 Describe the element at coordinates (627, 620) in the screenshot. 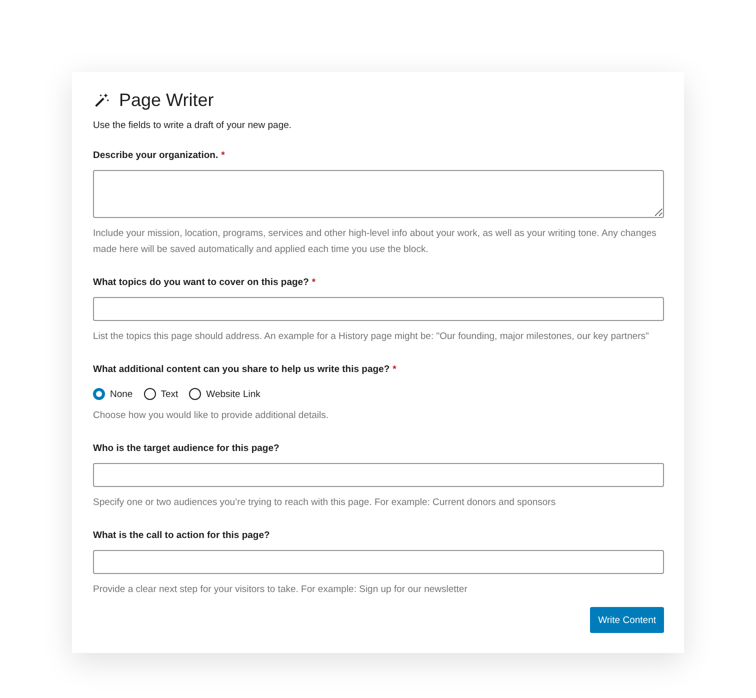

I see `write-content-button: Write Content` at that location.